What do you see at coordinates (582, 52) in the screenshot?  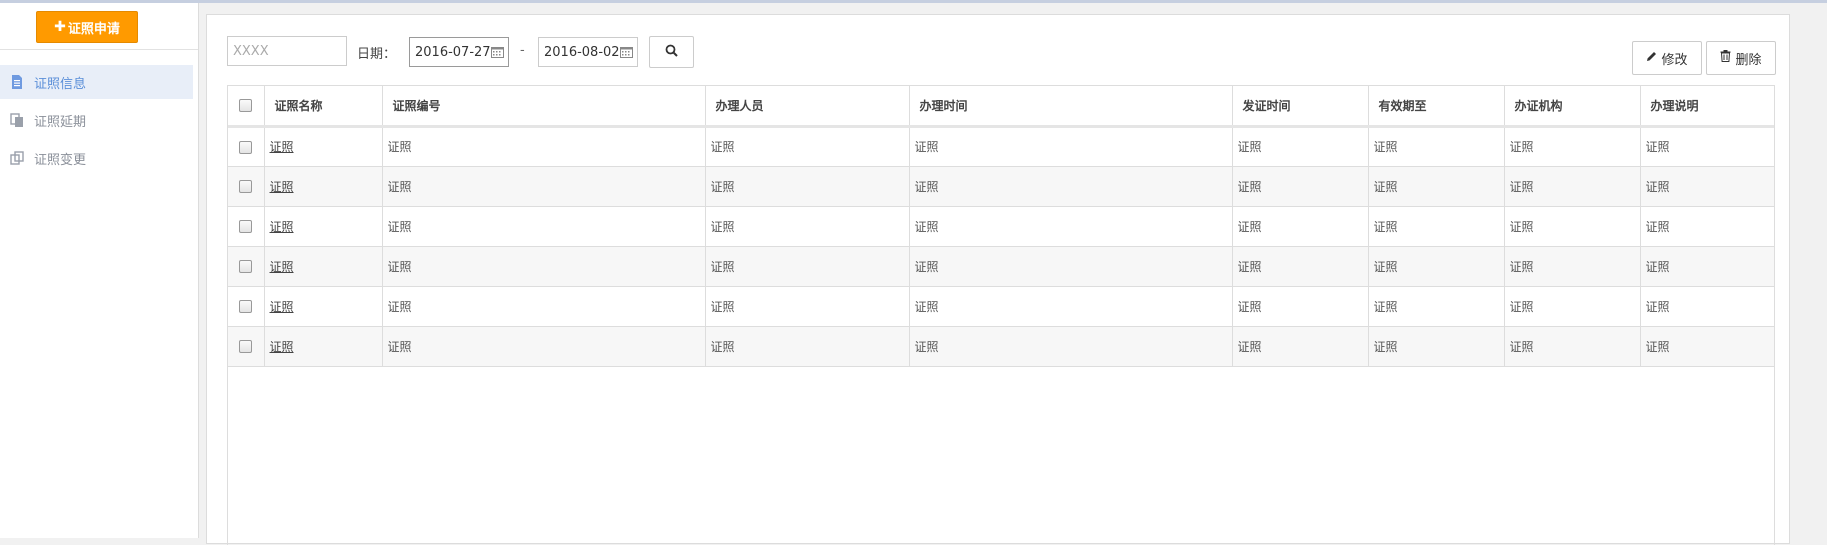 I see `date-to-value: 2016-08-02` at bounding box center [582, 52].